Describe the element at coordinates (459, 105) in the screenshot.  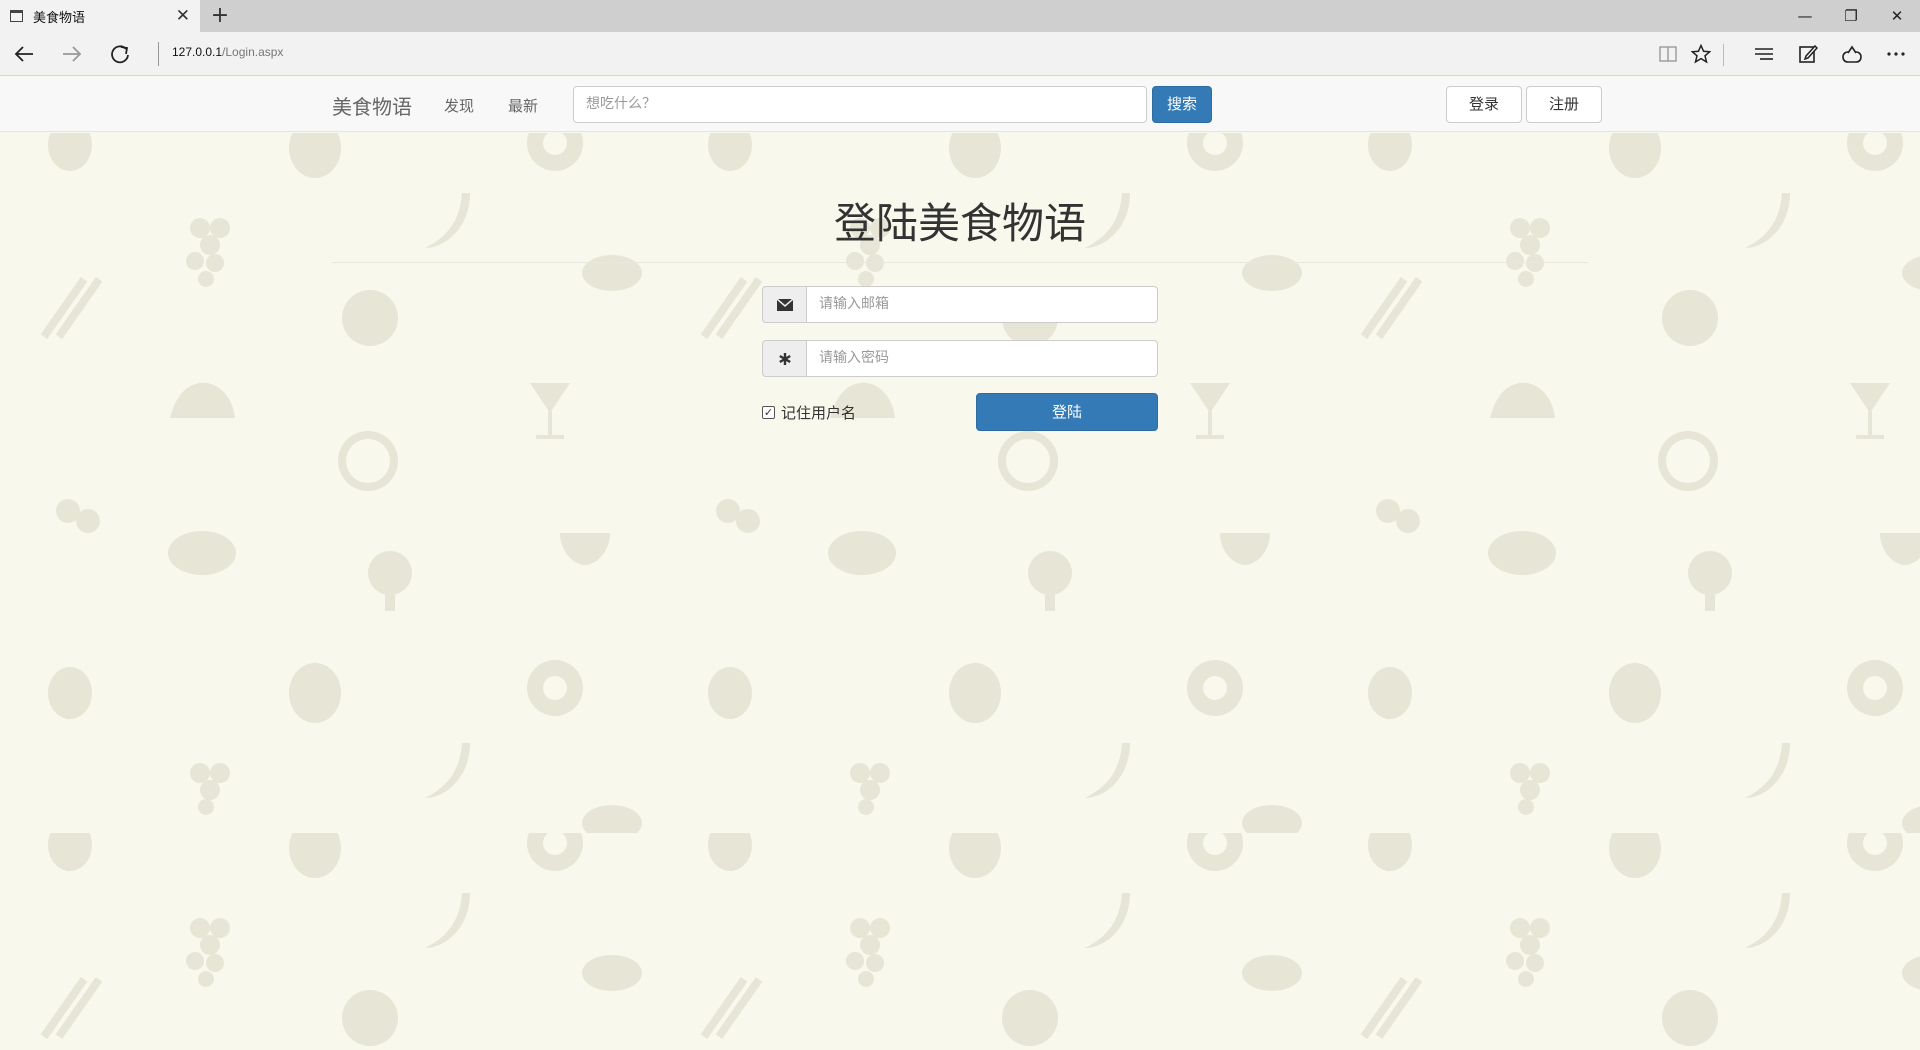
I see `nav-link-discover: 发现` at that location.